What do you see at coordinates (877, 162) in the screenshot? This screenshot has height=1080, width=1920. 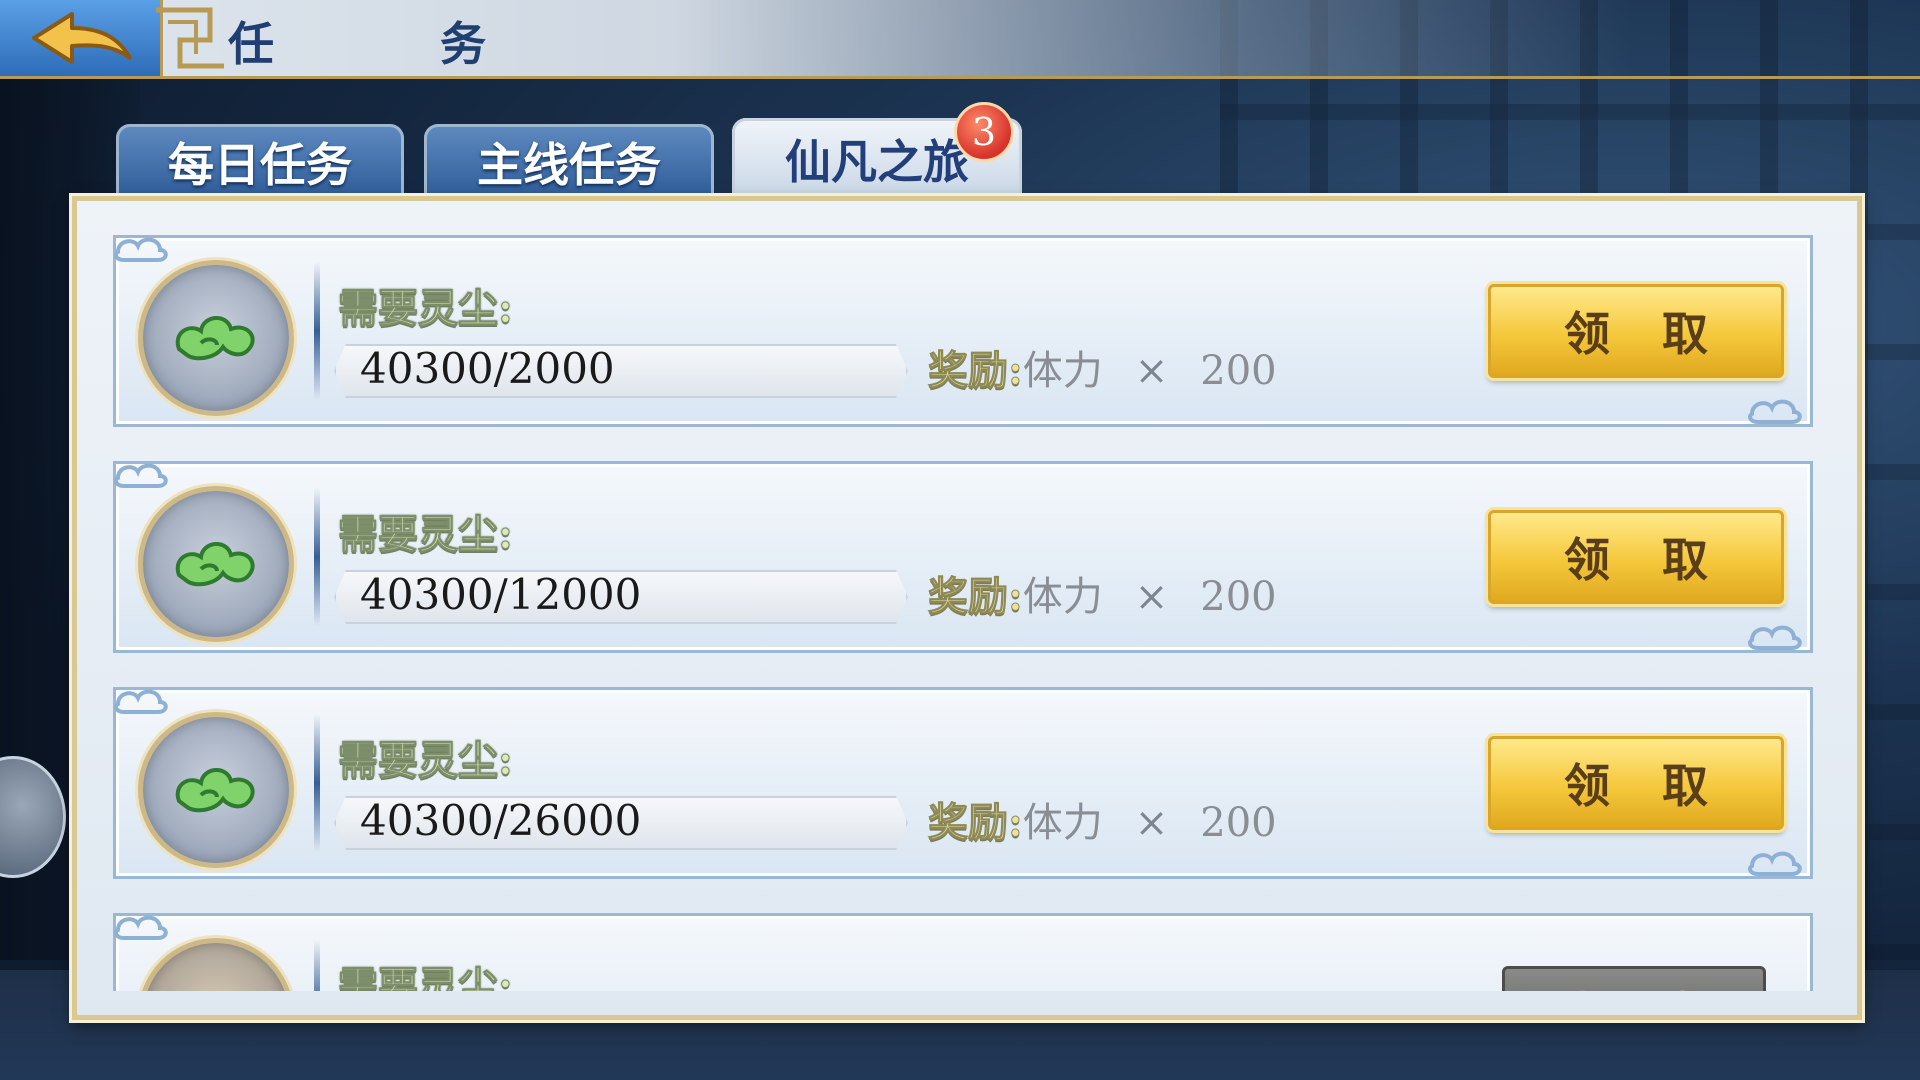 I see `tab-label: 仙凡之旅` at bounding box center [877, 162].